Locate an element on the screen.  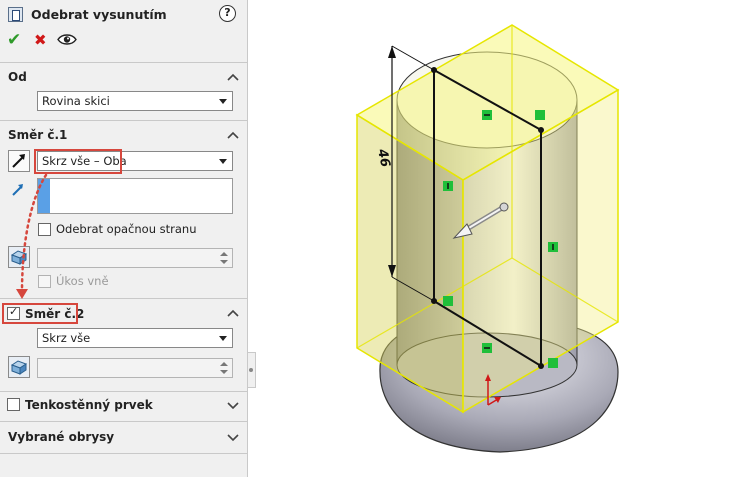
direction-selection-box is located at coordinates (135, 196).